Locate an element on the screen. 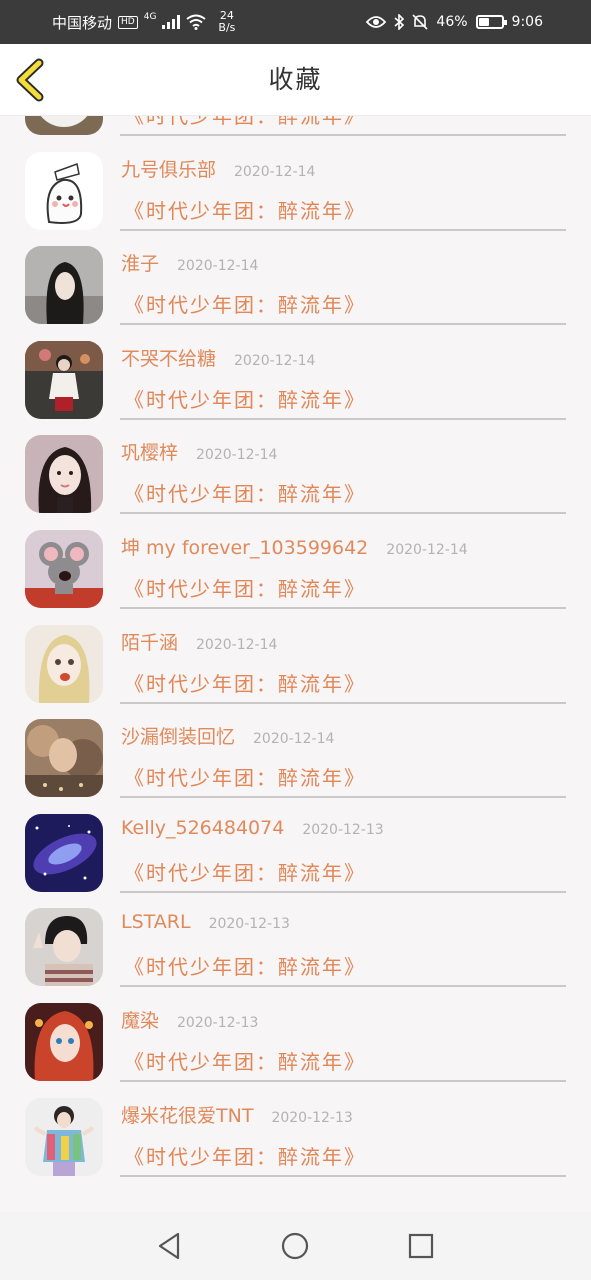 This screenshot has height=1280, width=591. user-name: 坤 my forever_103599642 is located at coordinates (244, 546).